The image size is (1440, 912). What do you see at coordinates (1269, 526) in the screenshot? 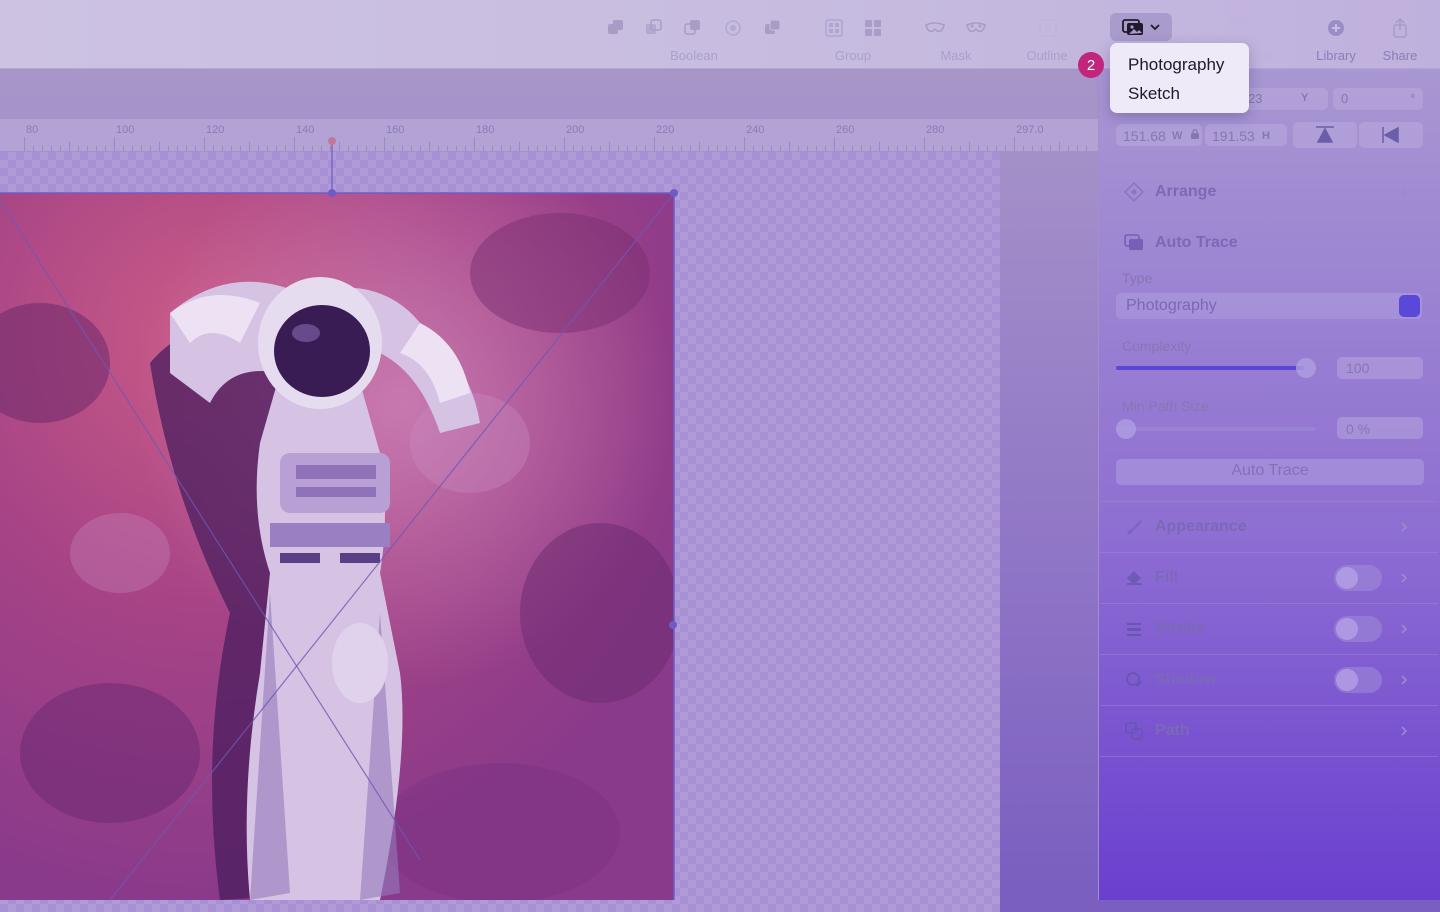
I see `appearance-section` at bounding box center [1269, 526].